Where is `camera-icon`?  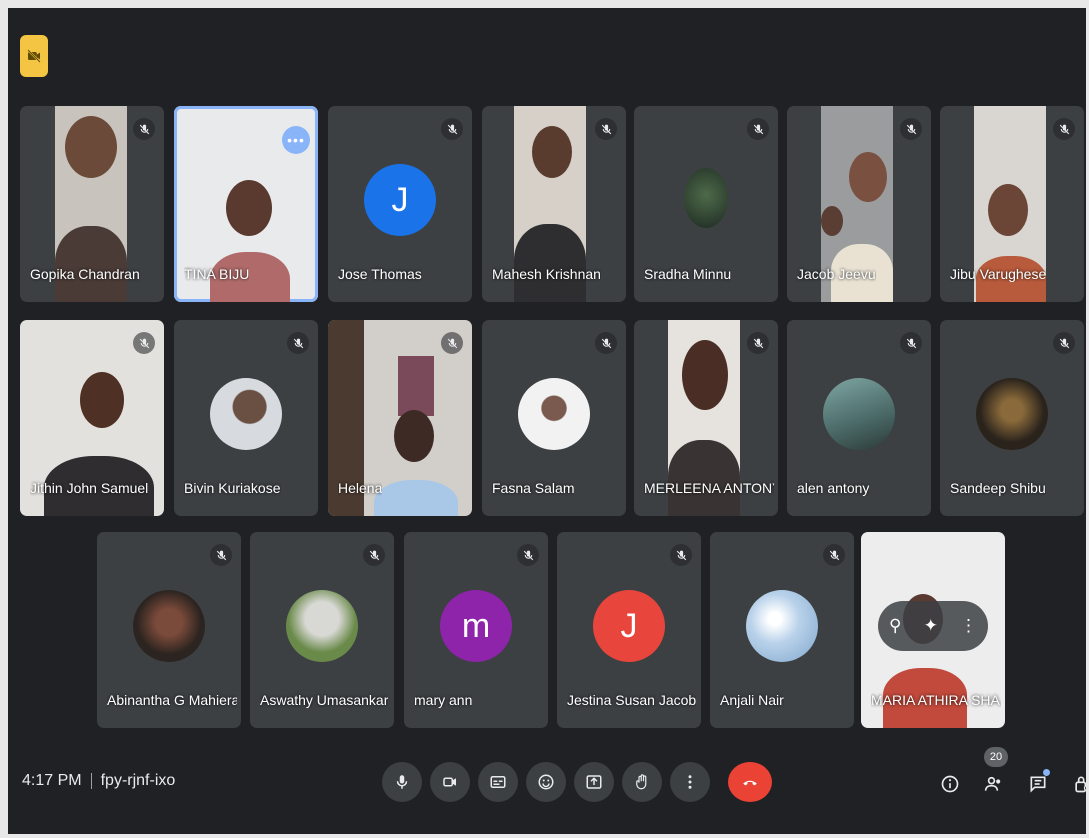 camera-icon is located at coordinates (449, 782).